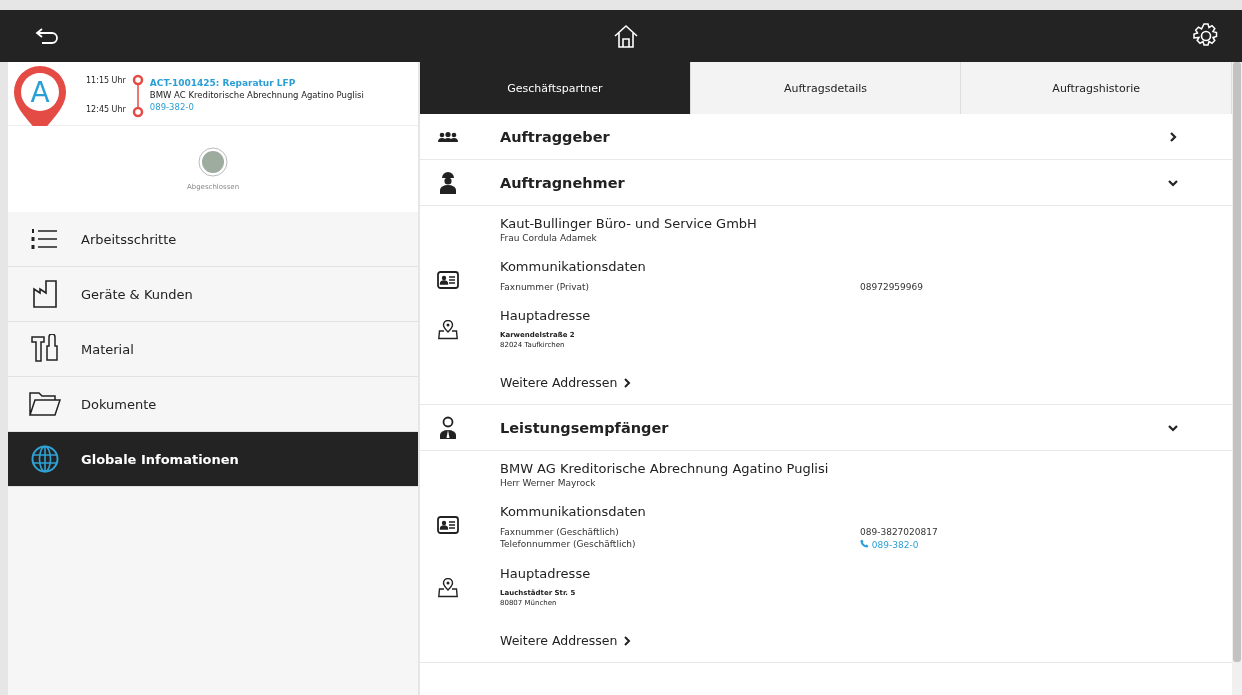 The width and height of the screenshot is (1242, 695). I want to click on field-label: Faxnummer (Privat), so click(545, 287).